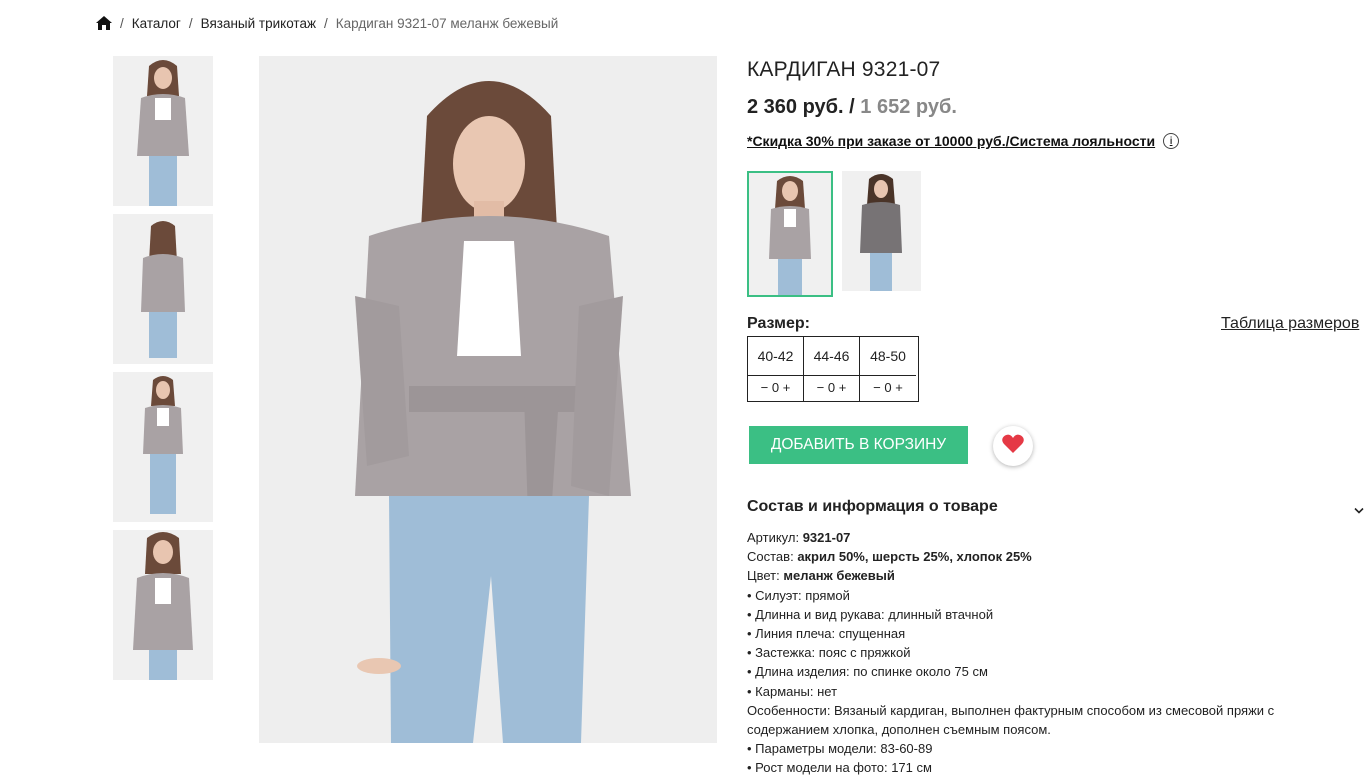 The width and height of the screenshot is (1369, 778). What do you see at coordinates (104, 23) in the screenshot?
I see `home-icon` at bounding box center [104, 23].